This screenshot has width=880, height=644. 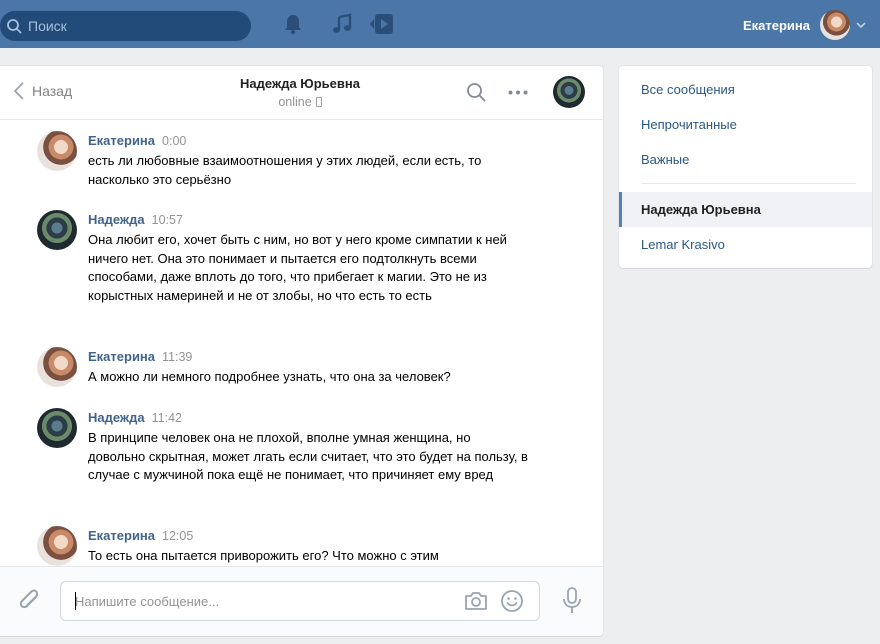 What do you see at coordinates (177, 357) in the screenshot?
I see `message-time: 11:39` at bounding box center [177, 357].